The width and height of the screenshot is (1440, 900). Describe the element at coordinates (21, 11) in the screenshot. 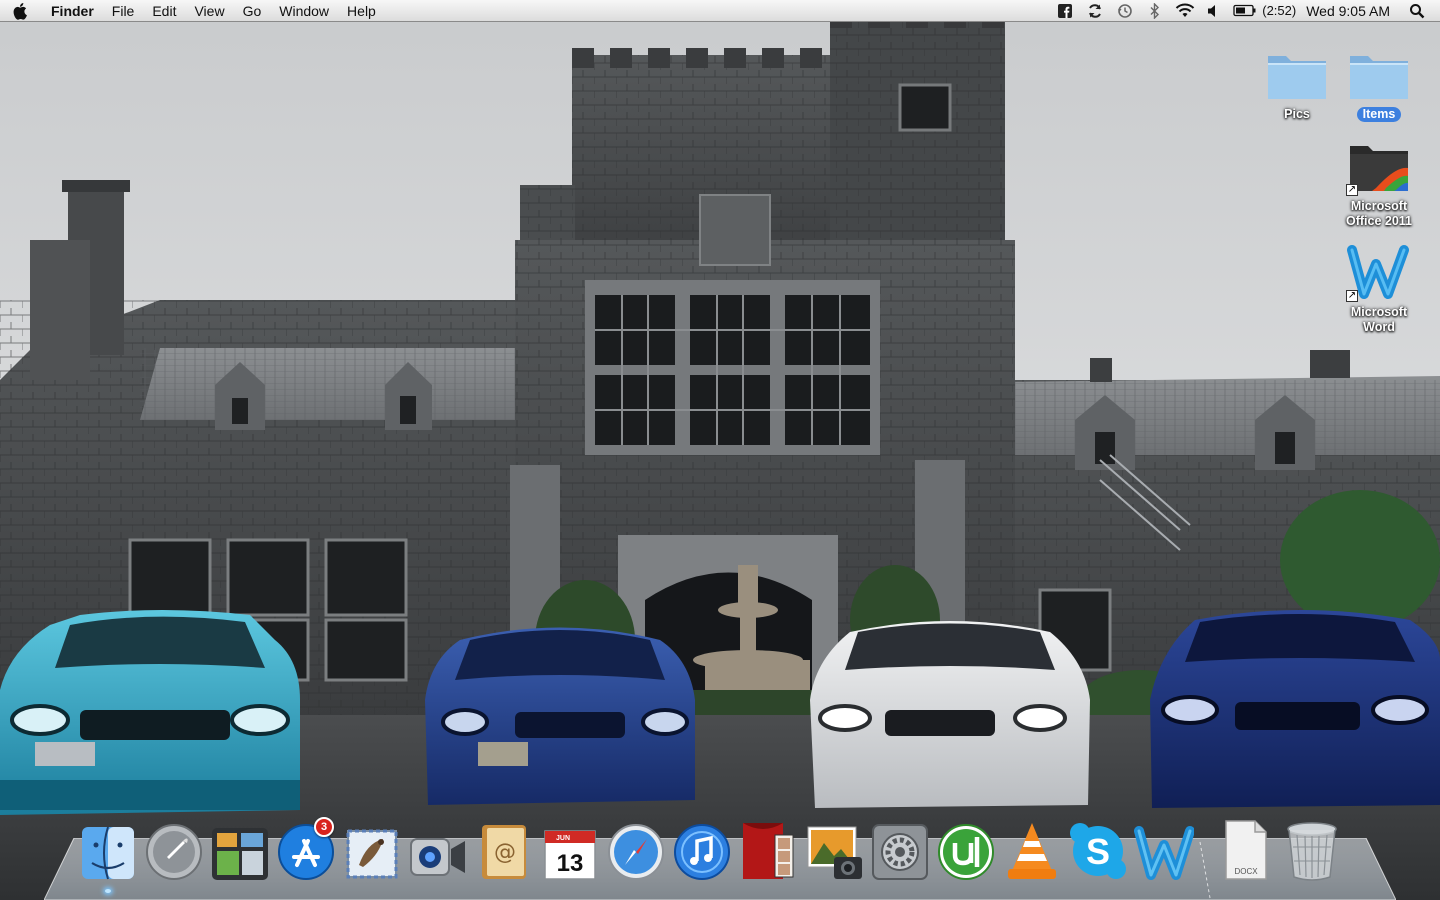

I see `apple-menu-icon` at that location.